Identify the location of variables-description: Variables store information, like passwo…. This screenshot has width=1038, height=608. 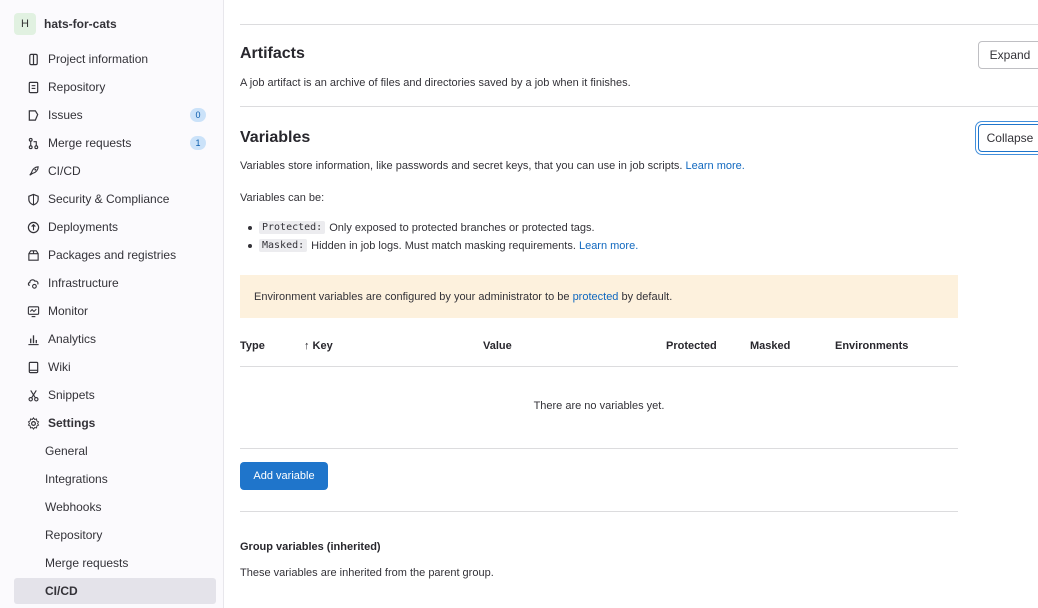
(492, 166).